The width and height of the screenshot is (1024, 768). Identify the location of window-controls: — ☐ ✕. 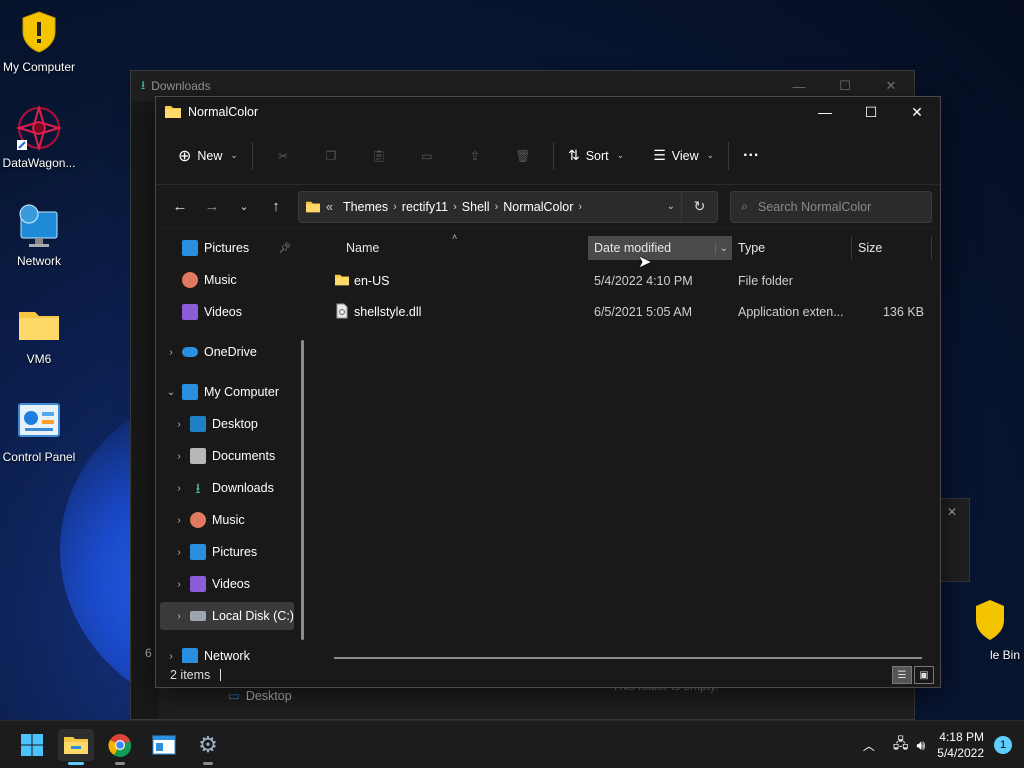
(871, 112).